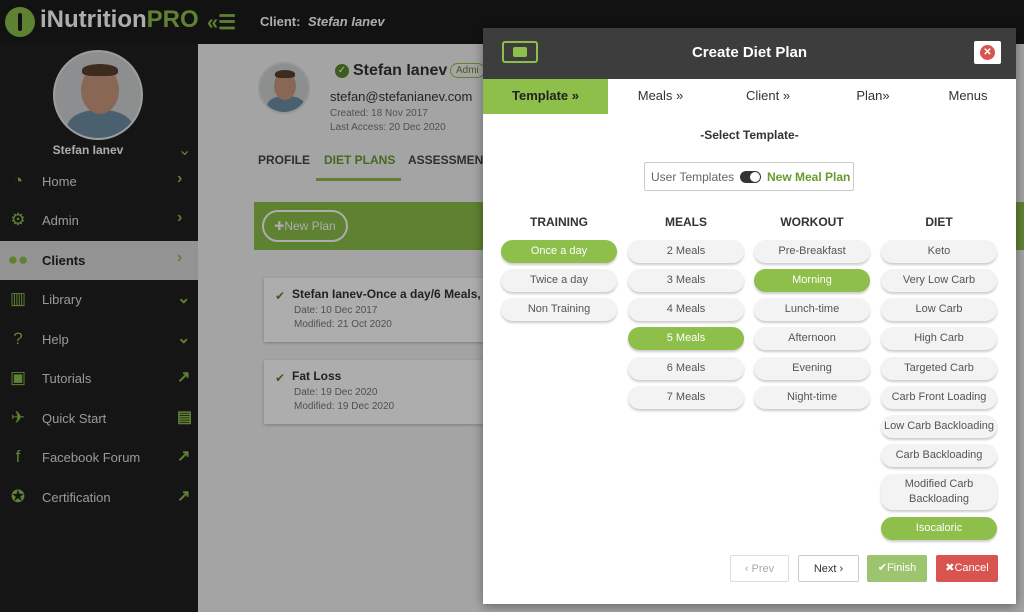 The width and height of the screenshot is (1024, 612). Describe the element at coordinates (686, 280) in the screenshot. I see `meals-option: 3 Meals` at that location.